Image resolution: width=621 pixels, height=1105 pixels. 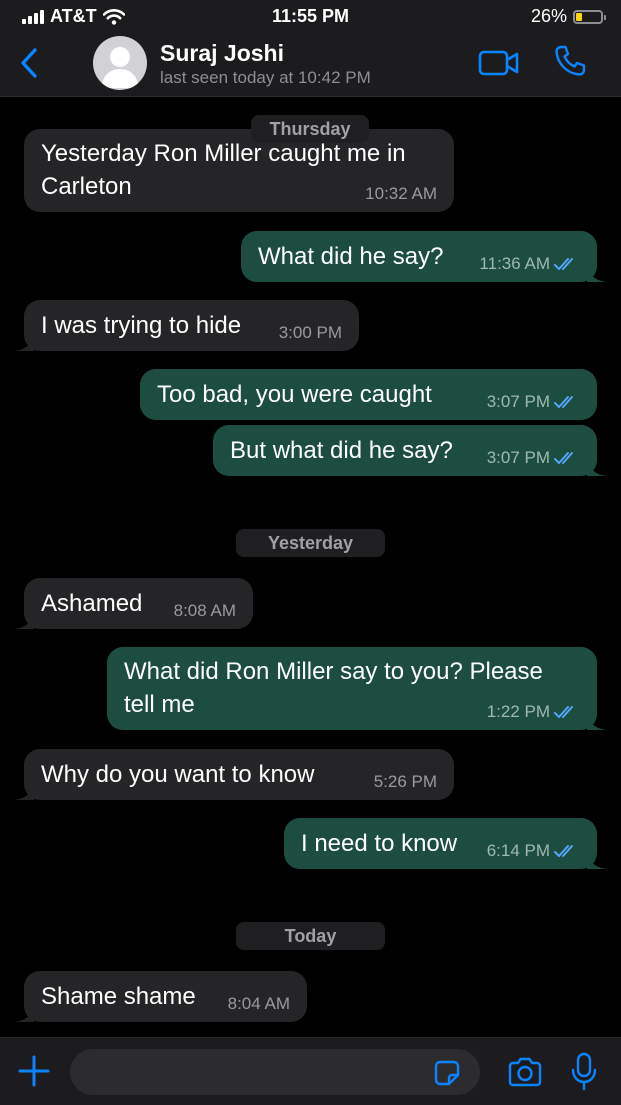 What do you see at coordinates (159, 704) in the screenshot?
I see `message-text-line2: tell me` at bounding box center [159, 704].